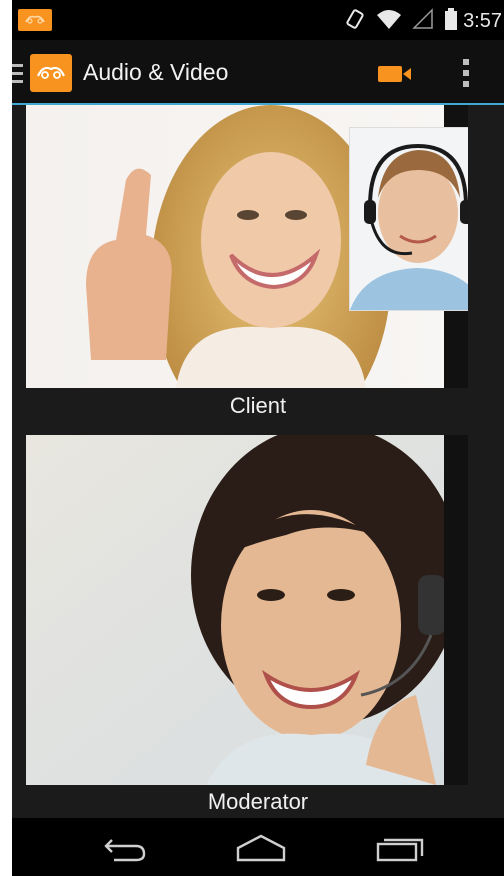  I want to click on action-bar: Audio & Video, so click(258, 71).